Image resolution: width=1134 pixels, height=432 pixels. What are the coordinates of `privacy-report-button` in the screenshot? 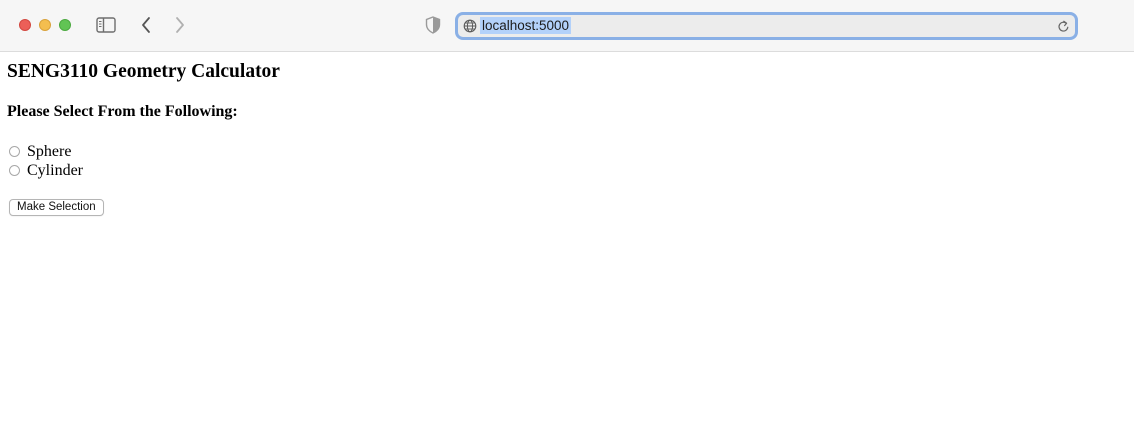 It's located at (433, 25).